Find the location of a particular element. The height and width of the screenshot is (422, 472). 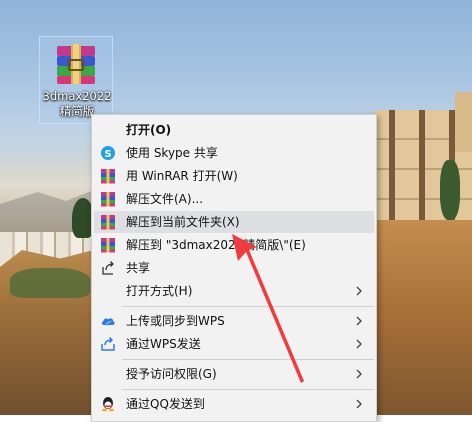

menu-item-open-with-winrar: 用 WinRAR 打开(W) is located at coordinates (234, 176).